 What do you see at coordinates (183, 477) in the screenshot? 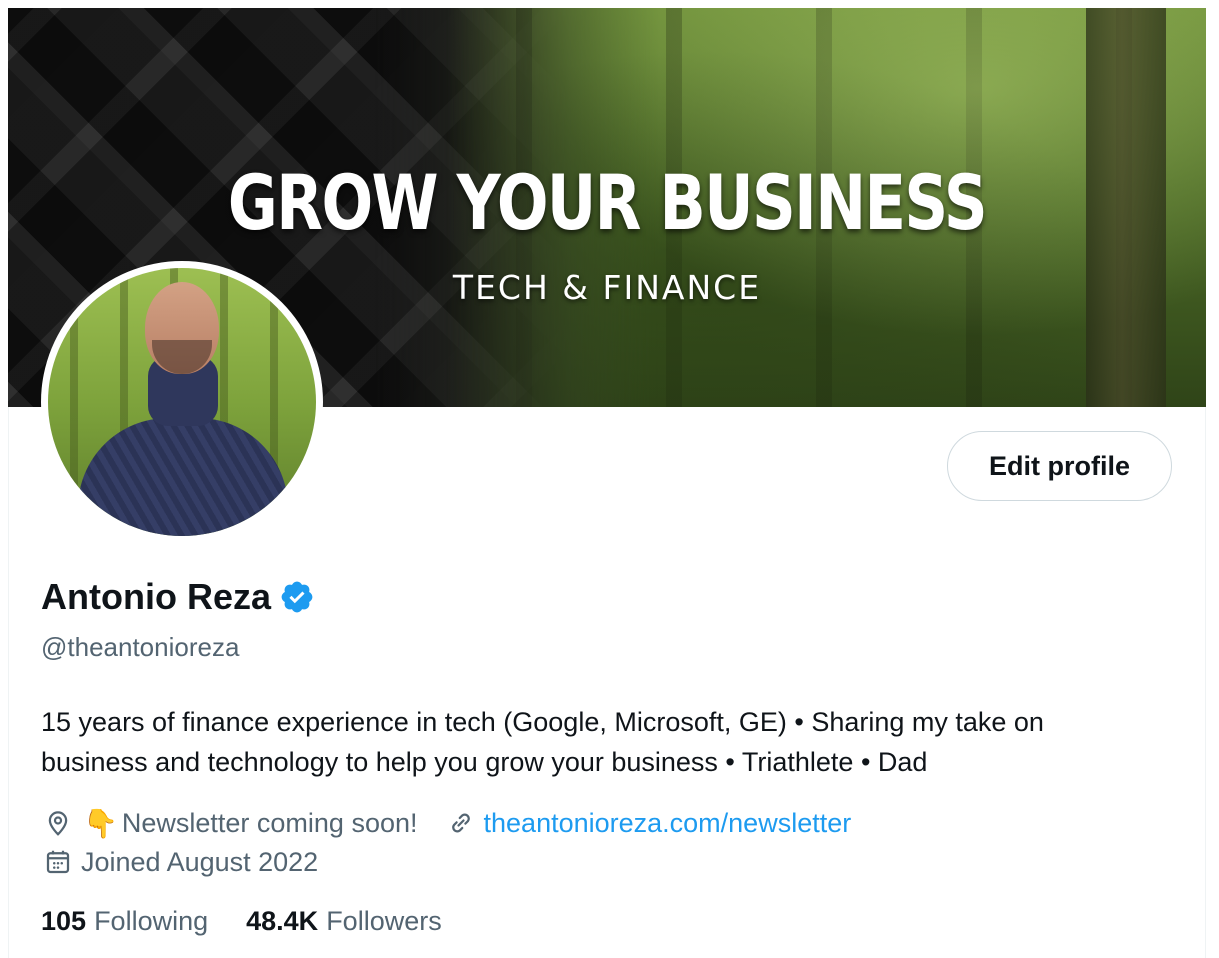
I see `avatar-sweater` at bounding box center [183, 477].